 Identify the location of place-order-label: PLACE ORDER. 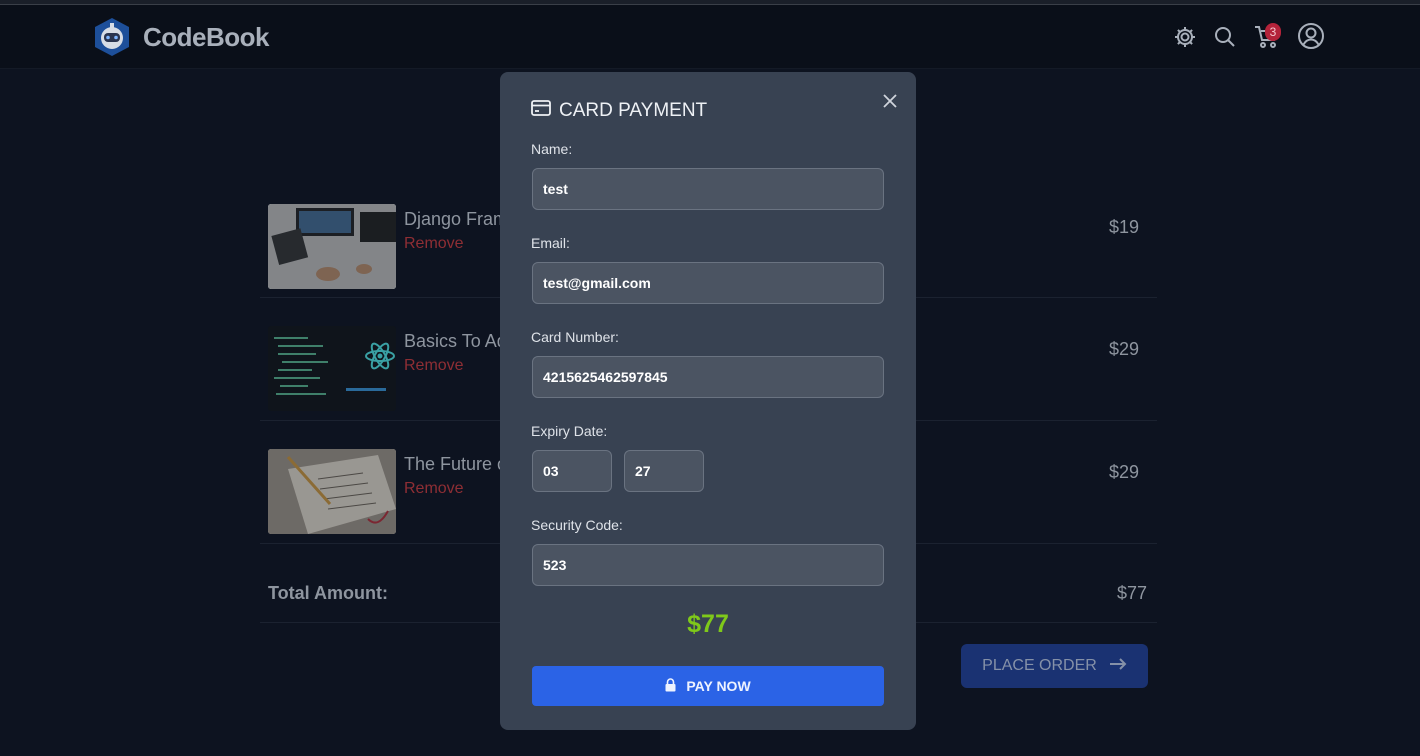
(1039, 665).